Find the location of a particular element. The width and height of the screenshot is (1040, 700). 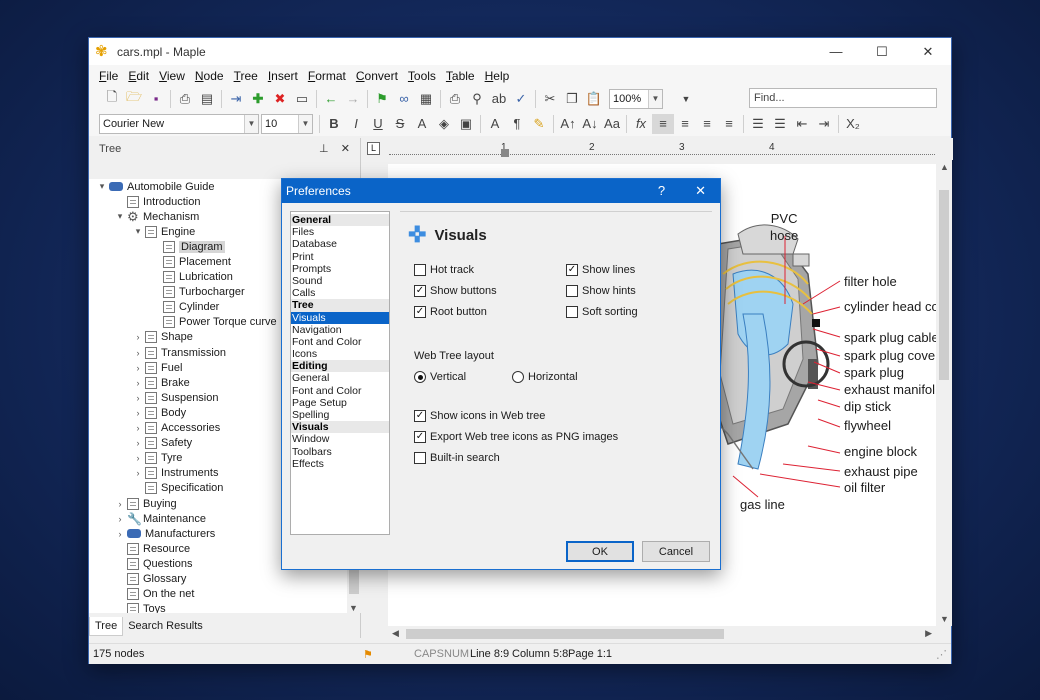

grow-font-icon: A↑ is located at coordinates (568, 124).